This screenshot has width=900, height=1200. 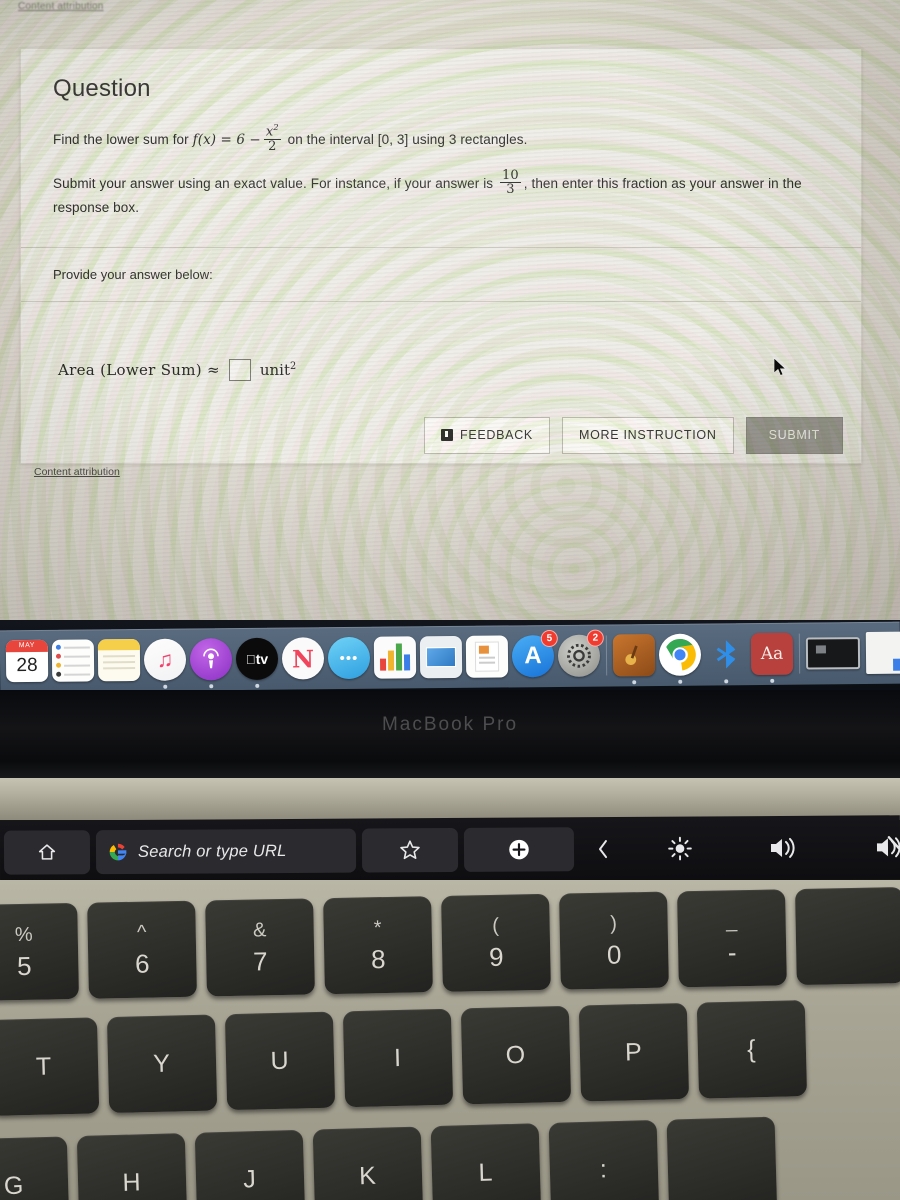 I want to click on key-y: Y, so click(x=162, y=1064).